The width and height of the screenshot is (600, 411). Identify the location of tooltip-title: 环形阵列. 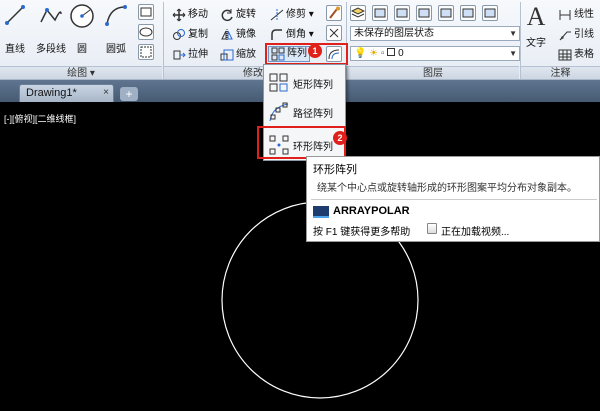
(335, 170).